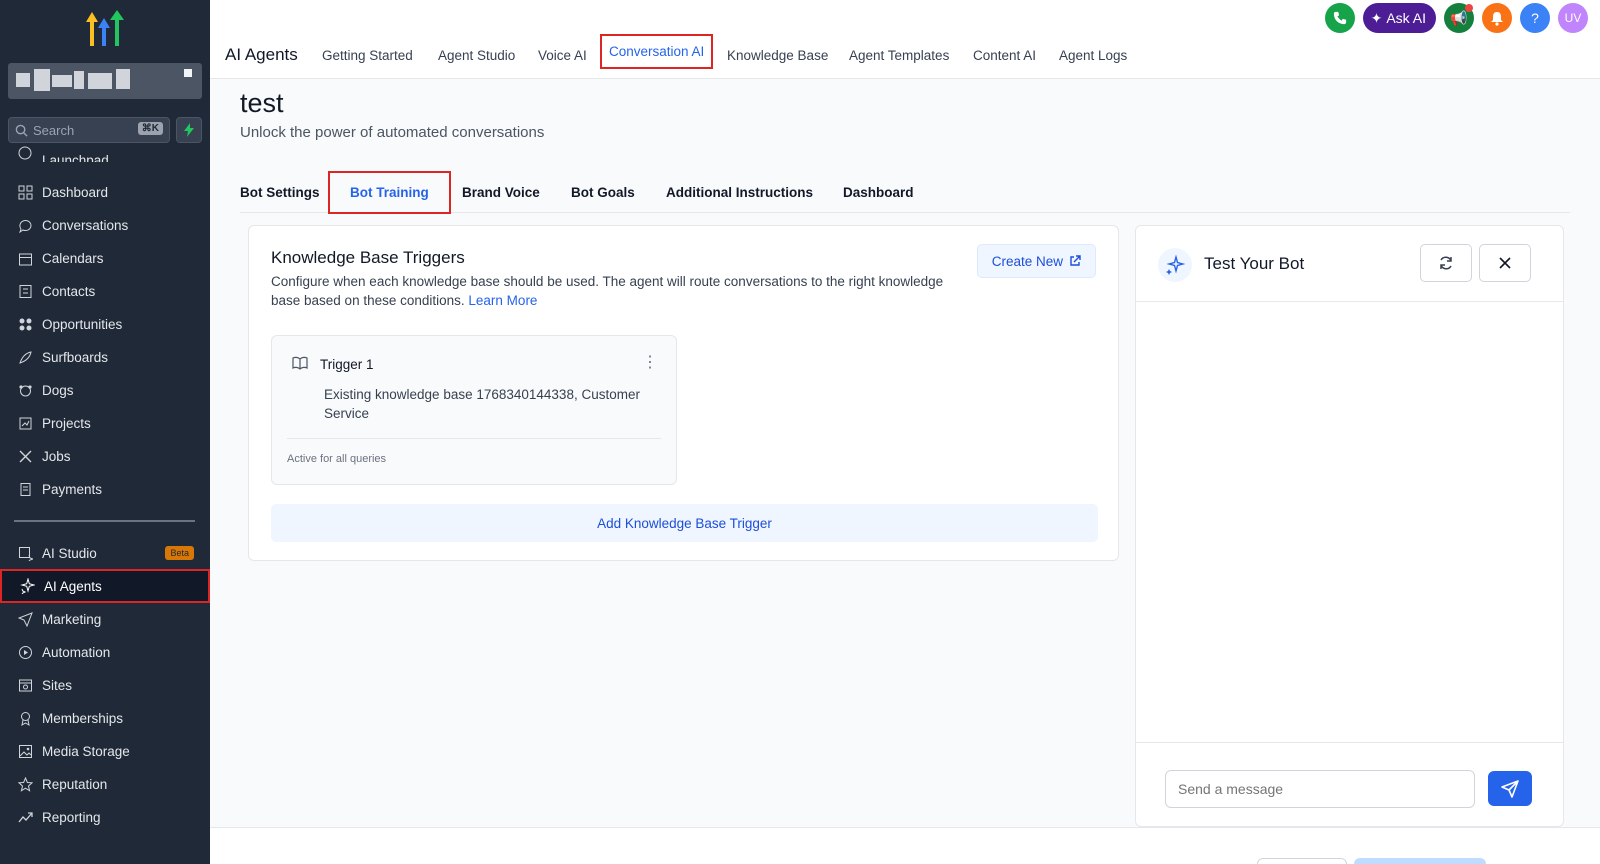 The height and width of the screenshot is (864, 1600). What do you see at coordinates (105, 81) in the screenshot?
I see `account-switcher` at bounding box center [105, 81].